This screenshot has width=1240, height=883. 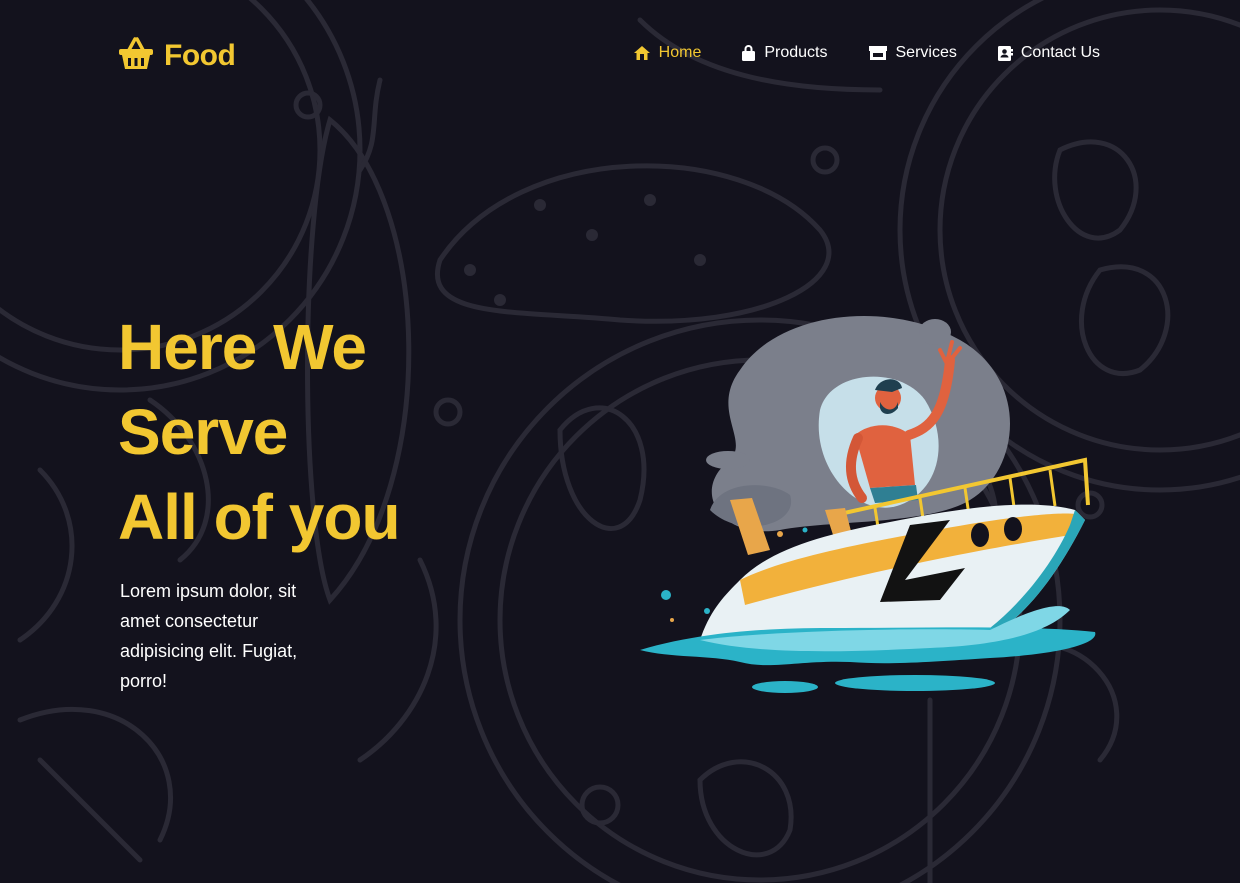 I want to click on nav-item-products: Products, so click(x=784, y=53).